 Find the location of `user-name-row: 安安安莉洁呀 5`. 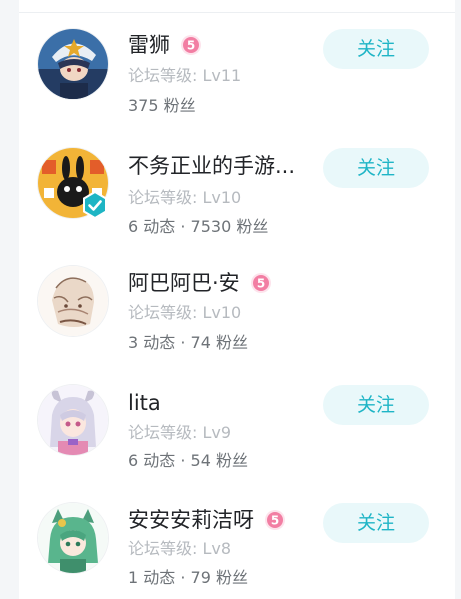

user-name-row: 安安安莉洁呀 5 is located at coordinates (207, 520).